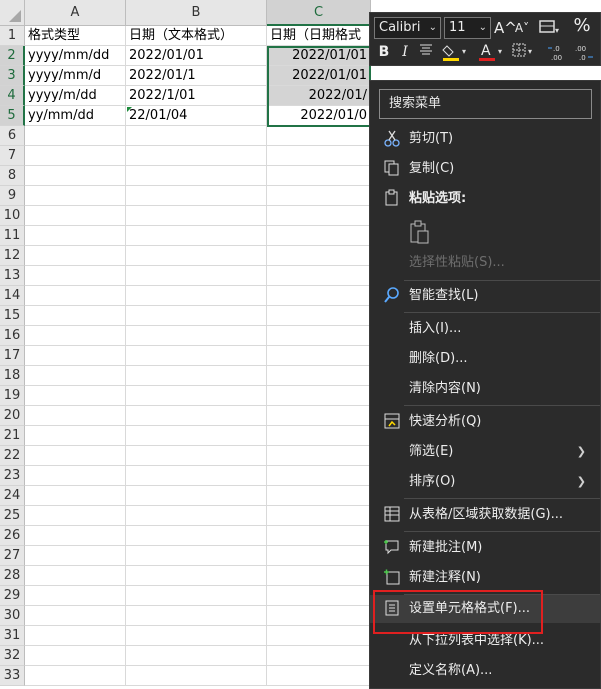 The height and width of the screenshot is (689, 601). What do you see at coordinates (12, 656) in the screenshot?
I see `row-header: 32` at bounding box center [12, 656].